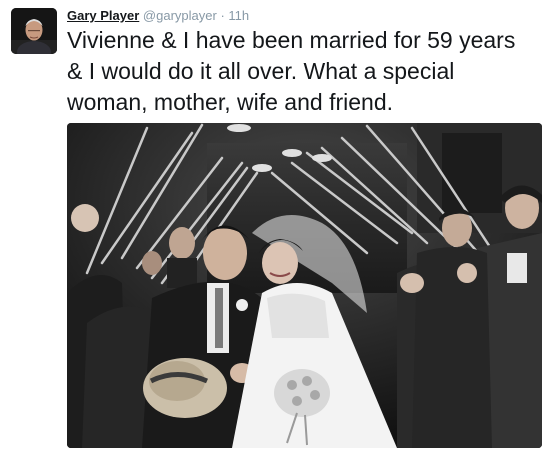 The image size is (550, 456). I want to click on author-handle: @garyplayer, so click(180, 15).